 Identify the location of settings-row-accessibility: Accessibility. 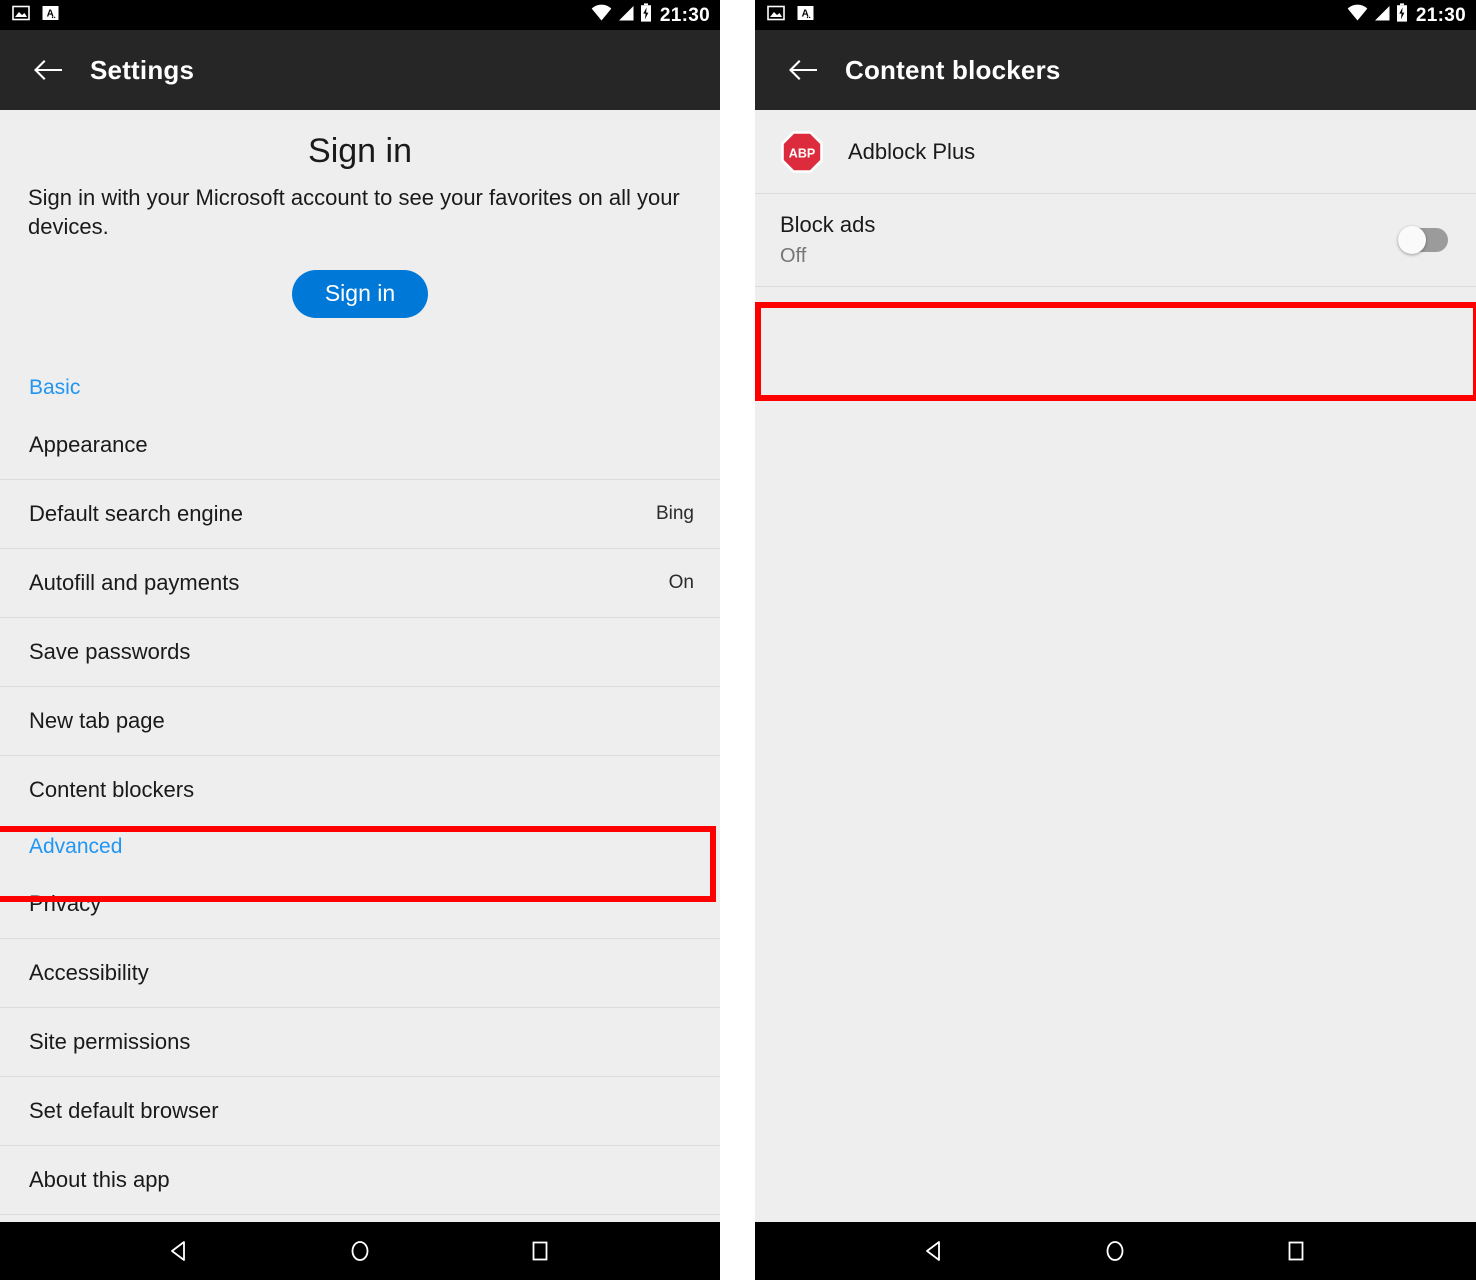
(360, 972).